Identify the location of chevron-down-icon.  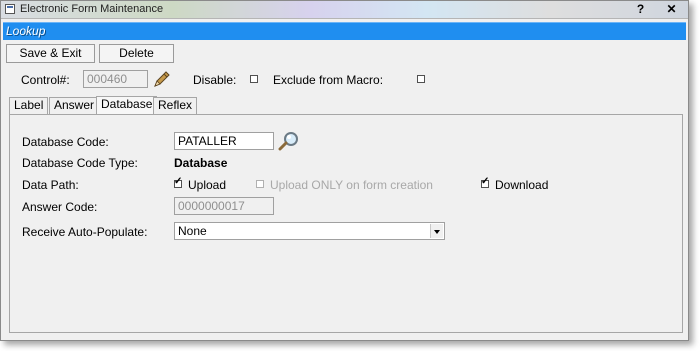
(436, 231).